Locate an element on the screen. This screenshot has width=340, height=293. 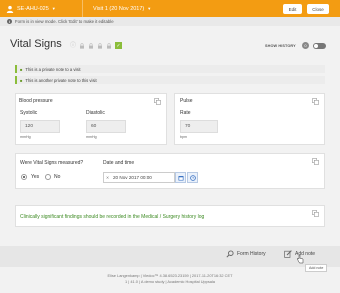
history-count-badge: 0 is located at coordinates (305, 45).